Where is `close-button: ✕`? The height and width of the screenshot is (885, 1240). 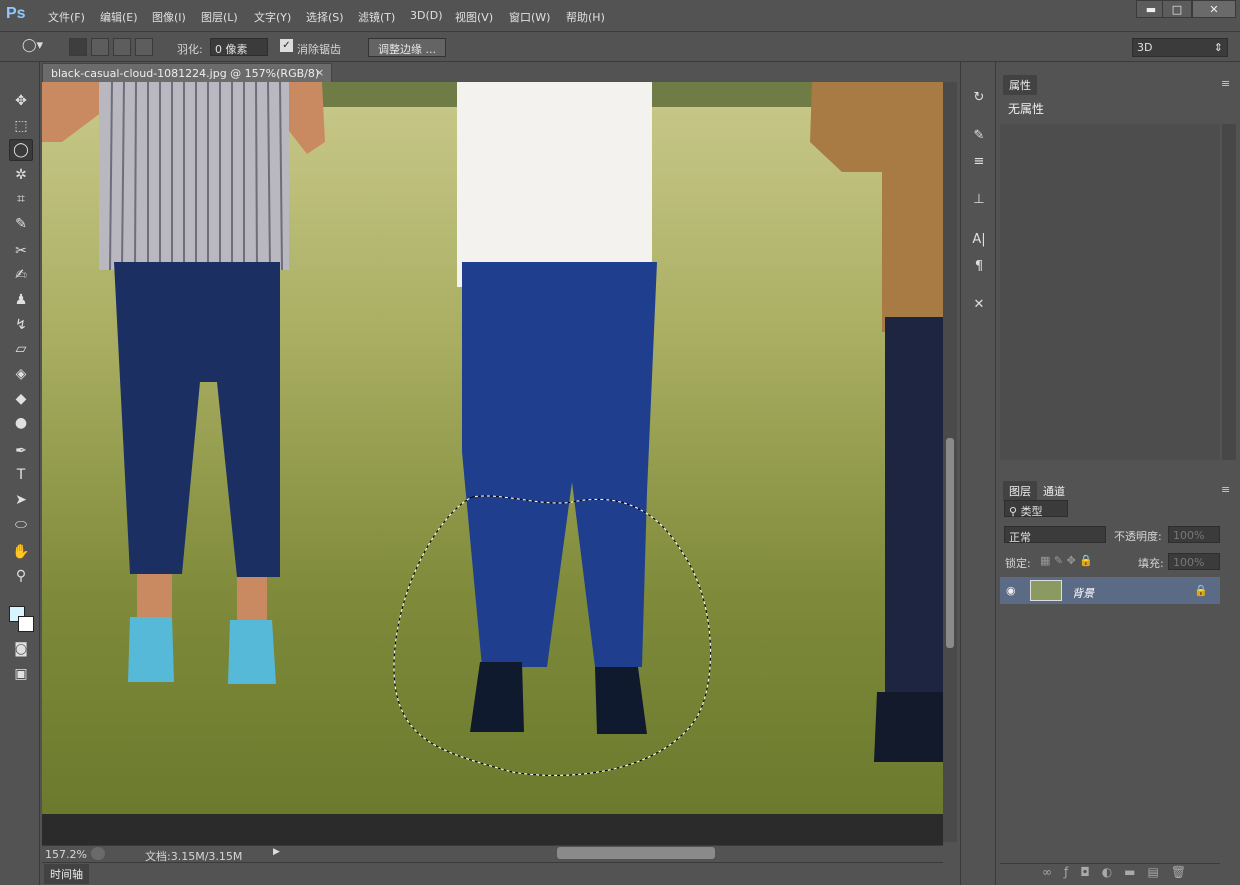
close-button: ✕ is located at coordinates (1214, 9).